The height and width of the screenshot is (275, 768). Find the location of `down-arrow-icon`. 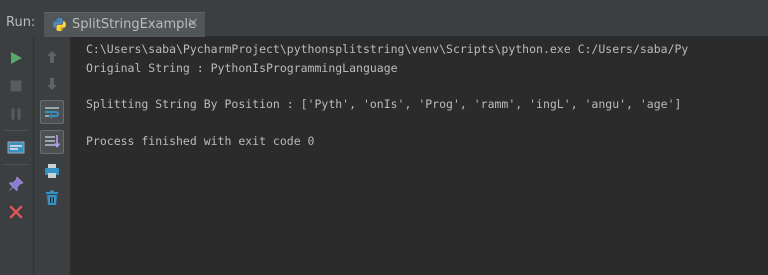

down-arrow-icon is located at coordinates (52, 84).